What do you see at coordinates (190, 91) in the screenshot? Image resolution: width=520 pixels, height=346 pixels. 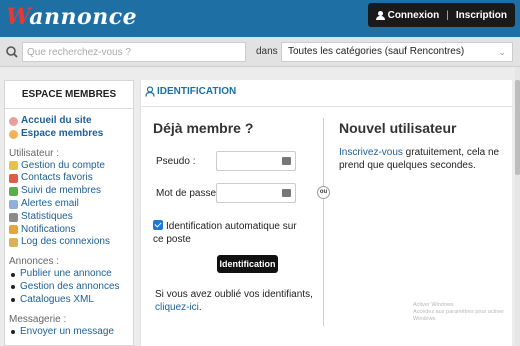 I see `section-title: IDENTIFICATION` at bounding box center [190, 91].